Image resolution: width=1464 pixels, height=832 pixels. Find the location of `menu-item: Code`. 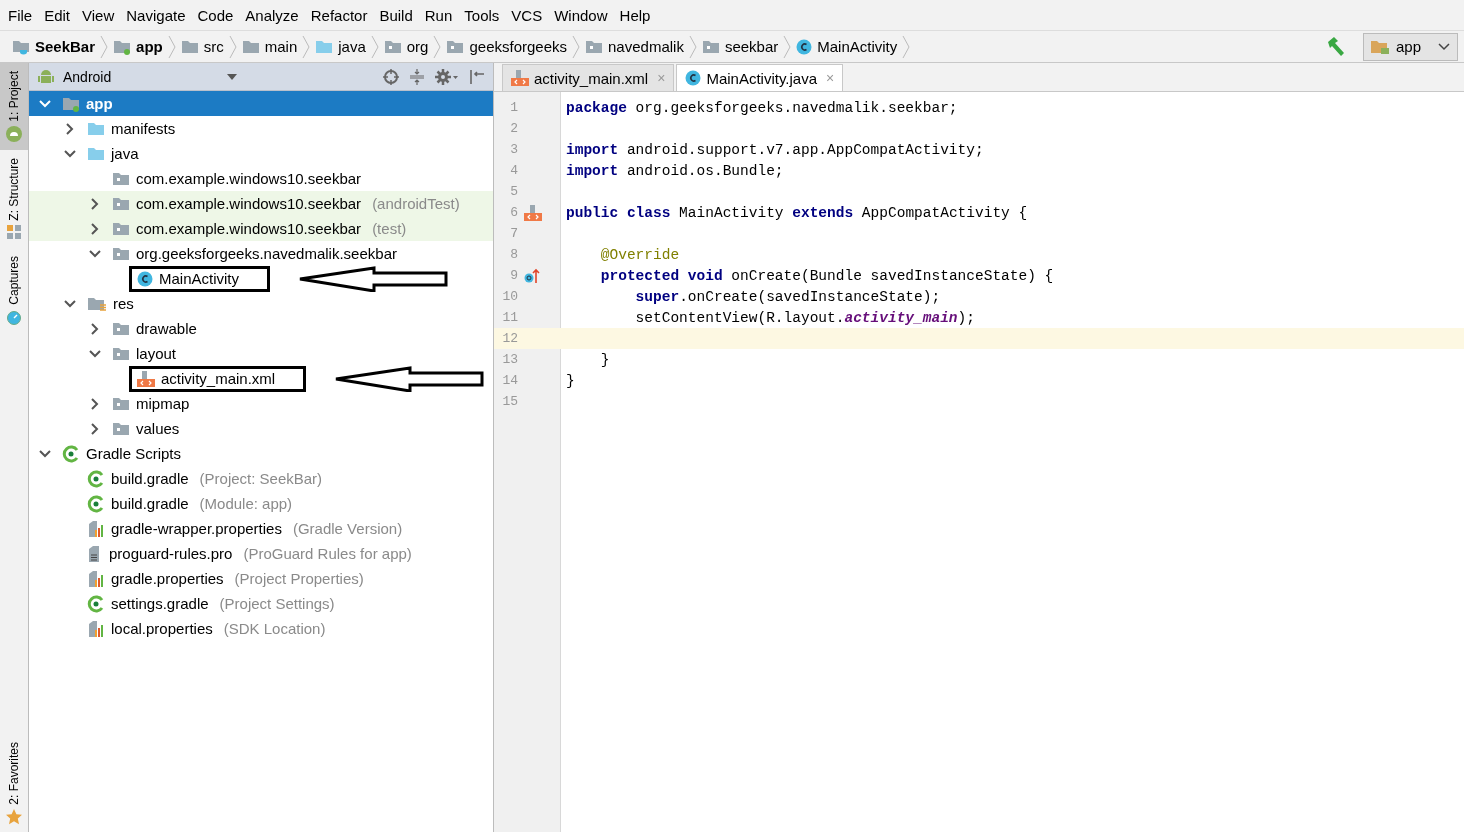

menu-item: Code is located at coordinates (215, 15).